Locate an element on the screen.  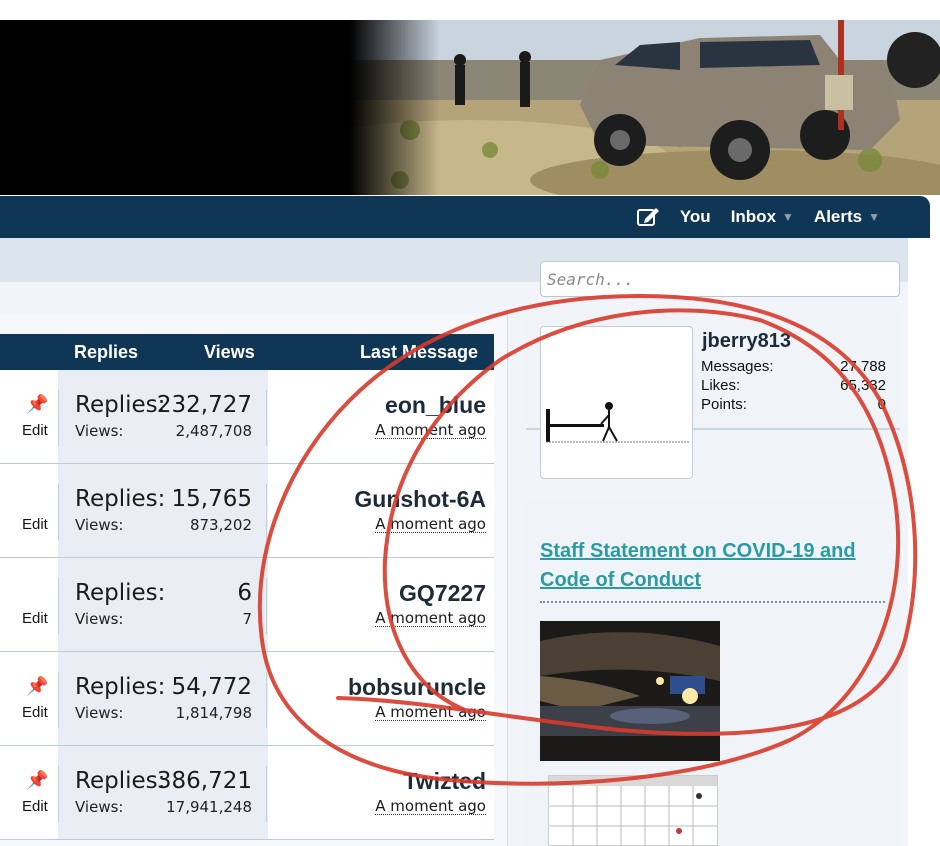
last-poster: bobsuruncle is located at coordinates (417, 687).